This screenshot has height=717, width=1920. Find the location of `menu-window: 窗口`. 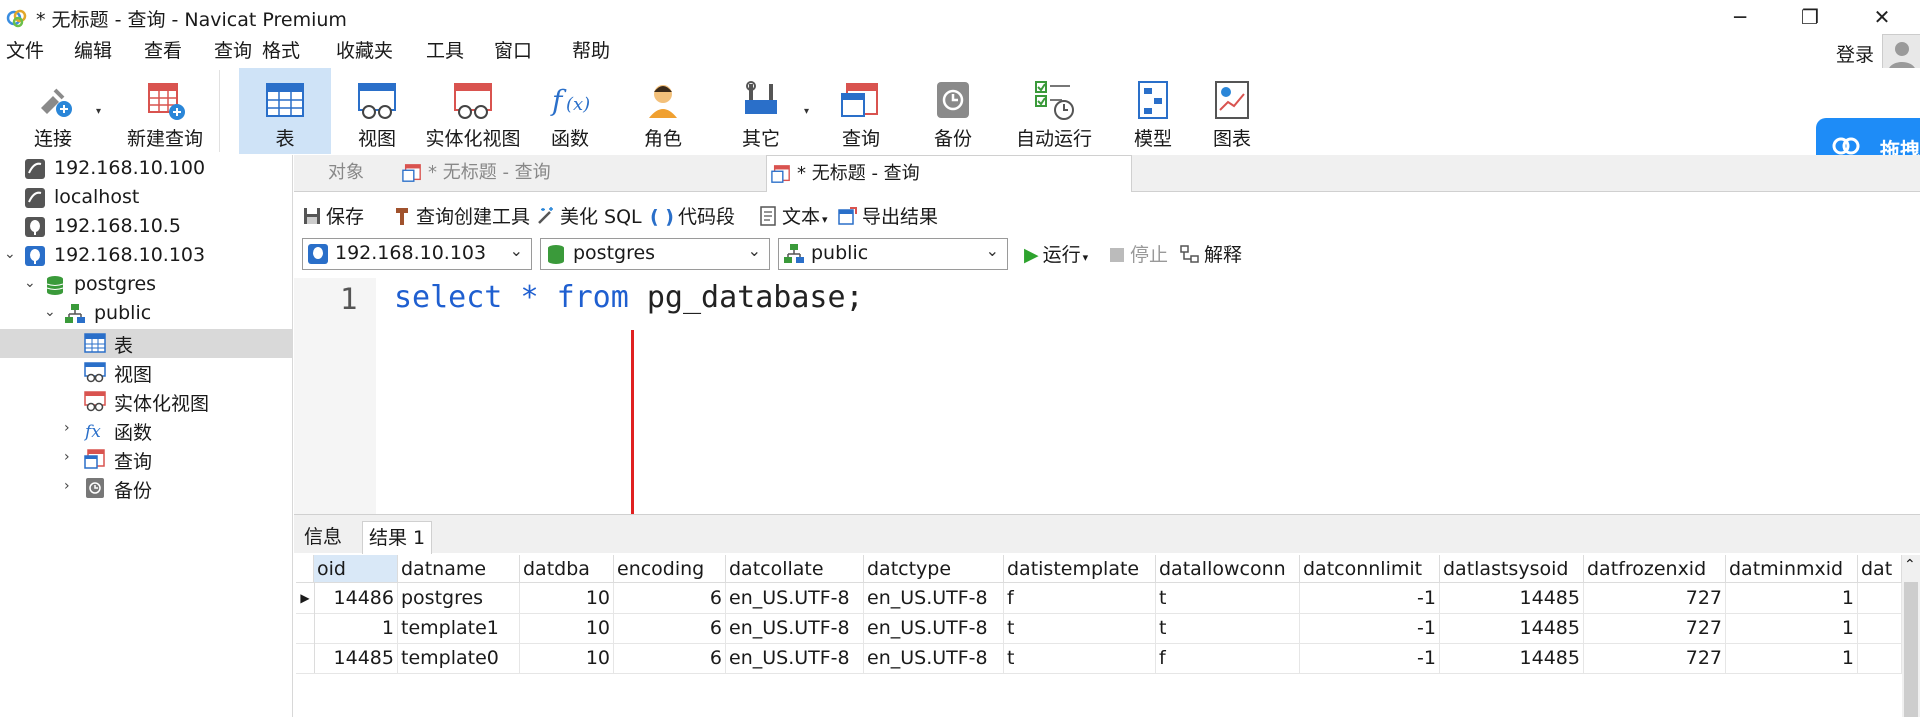

menu-window: 窗口 is located at coordinates (513, 49).